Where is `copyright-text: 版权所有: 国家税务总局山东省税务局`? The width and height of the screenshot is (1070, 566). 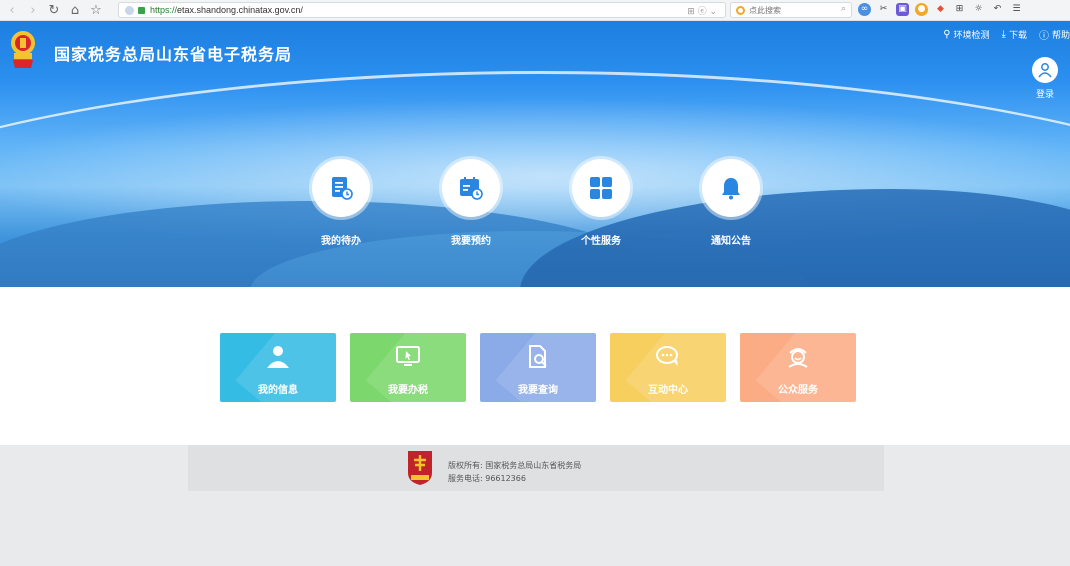 copyright-text: 版权所有: 国家税务总局山东省税务局 is located at coordinates (515, 465).